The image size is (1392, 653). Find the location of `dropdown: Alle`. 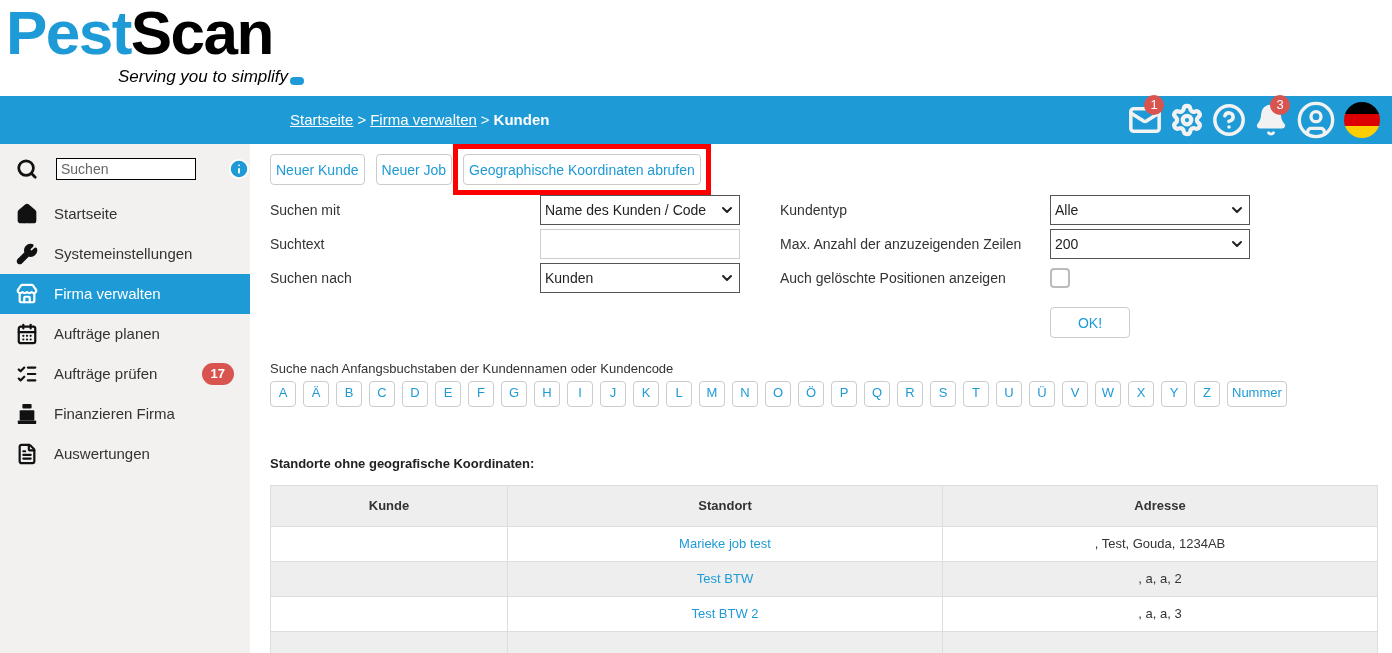

dropdown: Alle is located at coordinates (1150, 210).